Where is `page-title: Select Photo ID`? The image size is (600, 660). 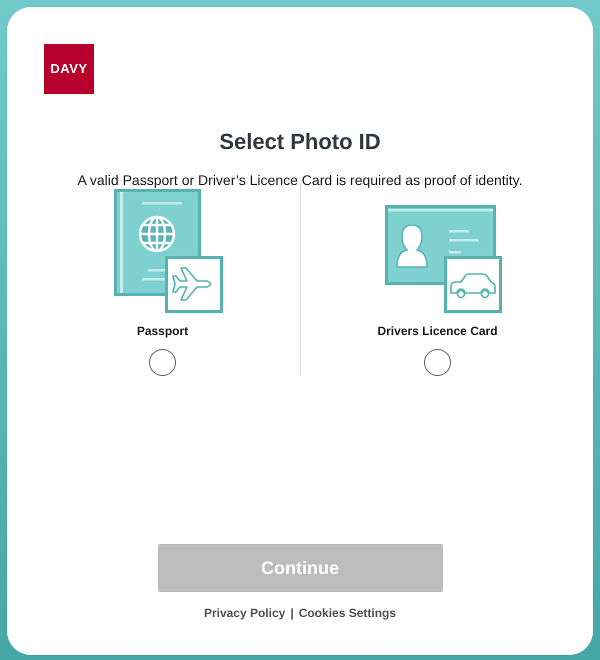 page-title: Select Photo ID is located at coordinates (300, 142).